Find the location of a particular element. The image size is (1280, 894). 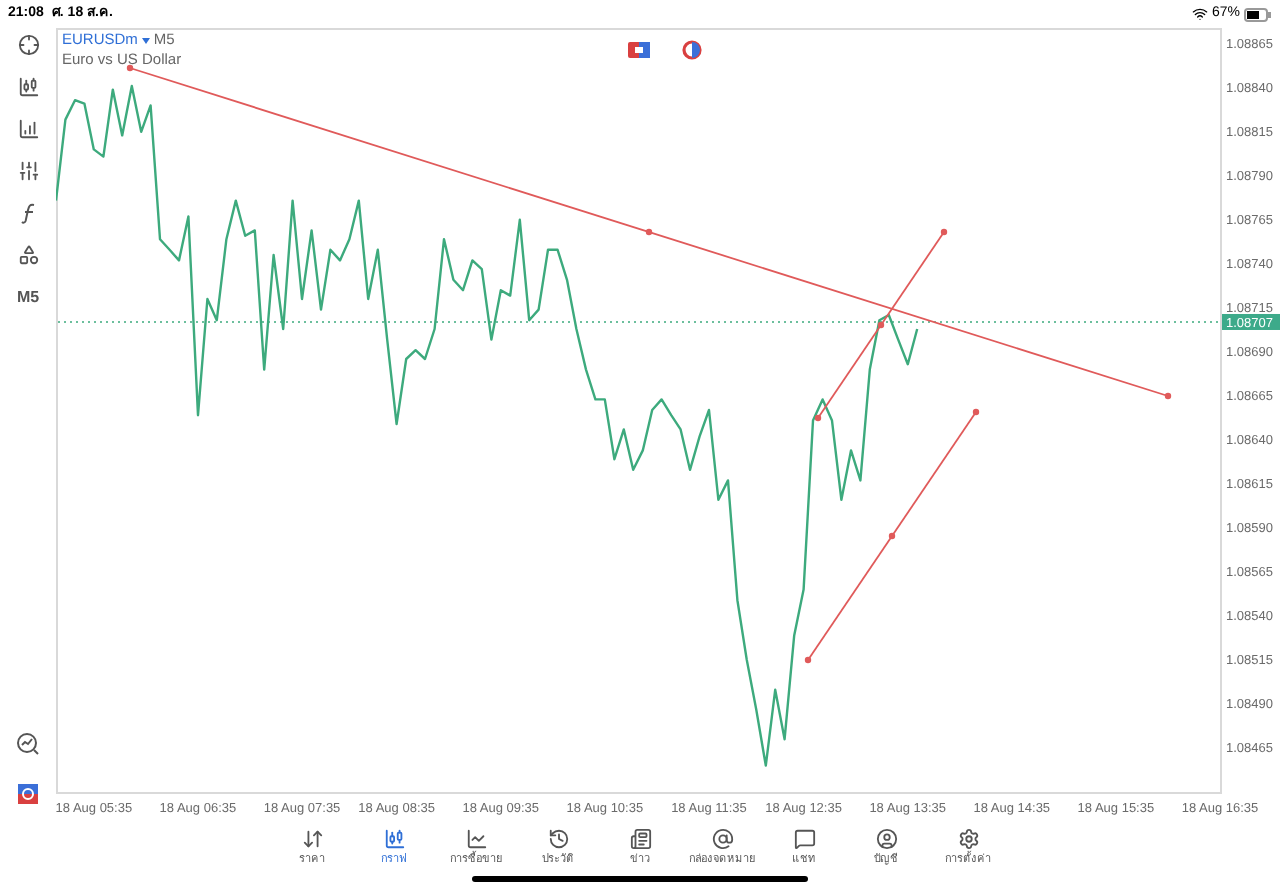

battery-icon is located at coordinates (1258, 14).